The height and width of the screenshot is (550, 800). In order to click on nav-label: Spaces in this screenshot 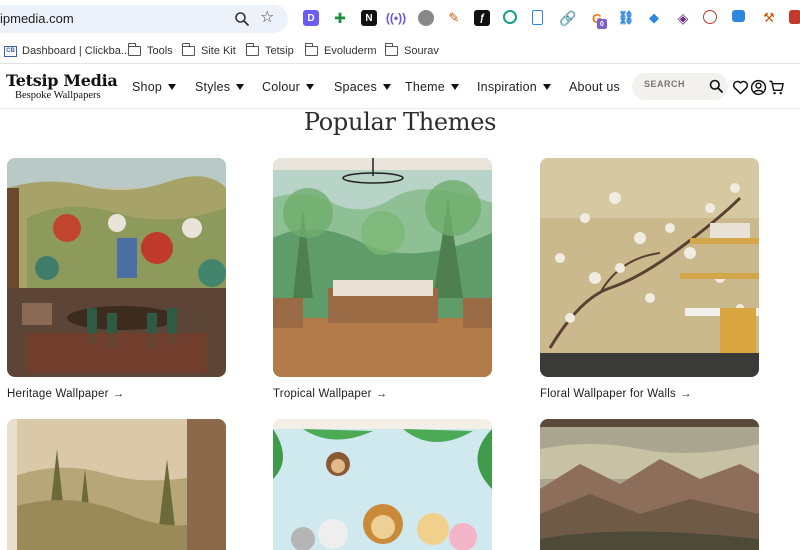, I will do `click(355, 87)`.